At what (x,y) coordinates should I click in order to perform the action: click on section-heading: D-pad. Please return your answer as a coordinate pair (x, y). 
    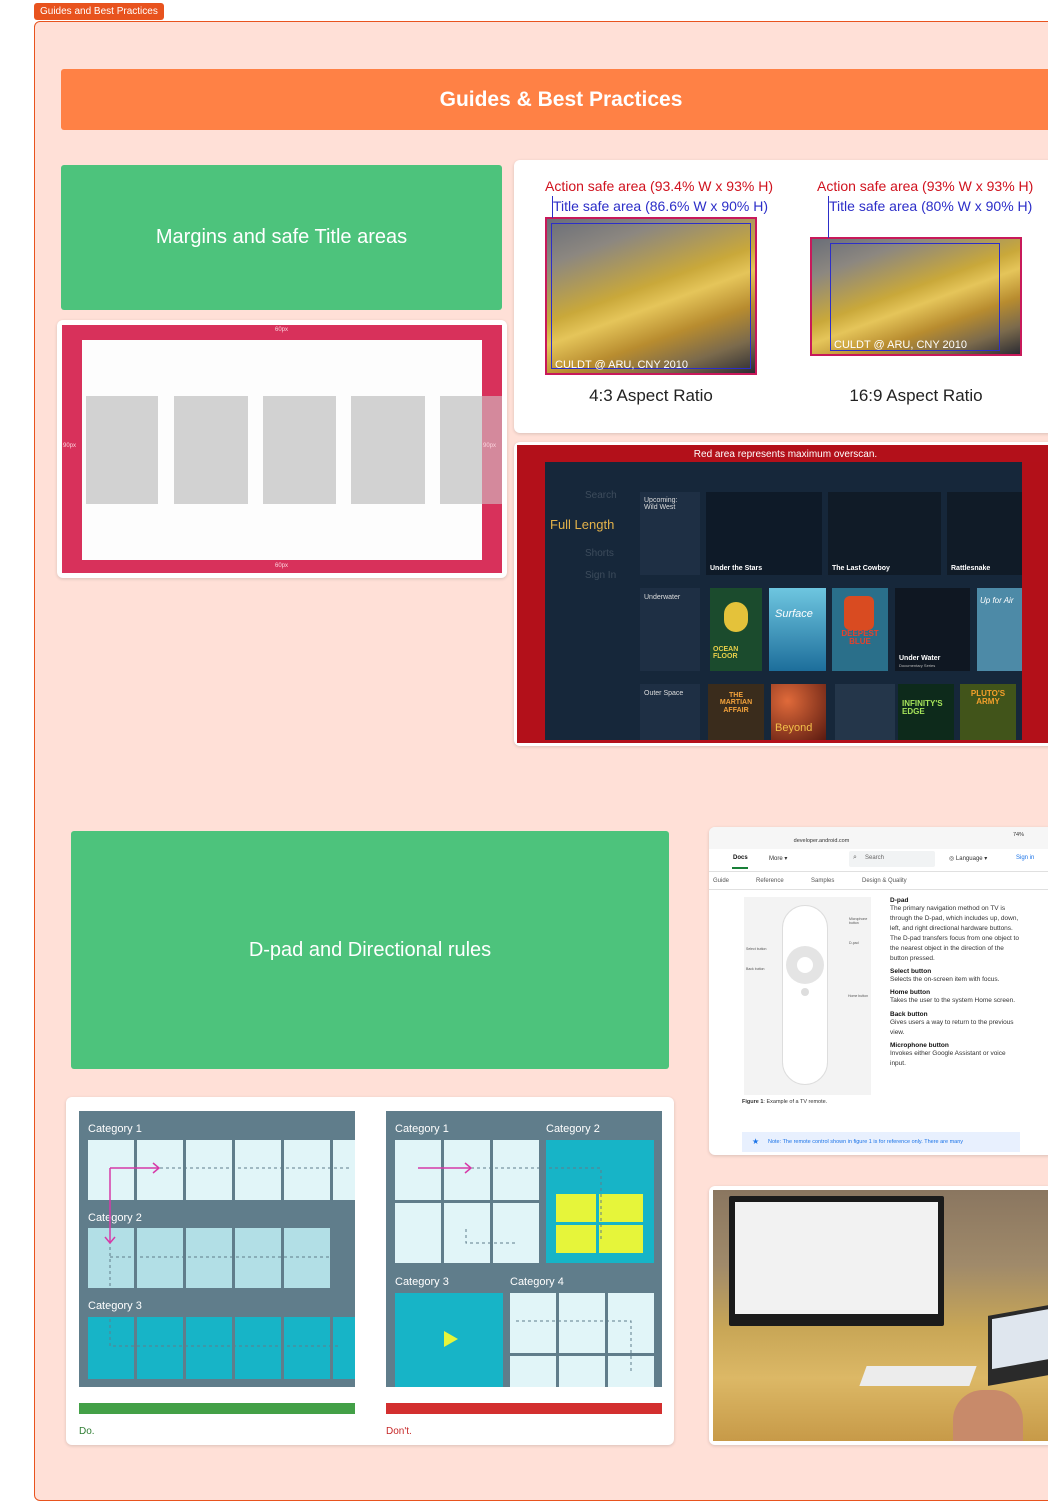
    Looking at the image, I should click on (899, 900).